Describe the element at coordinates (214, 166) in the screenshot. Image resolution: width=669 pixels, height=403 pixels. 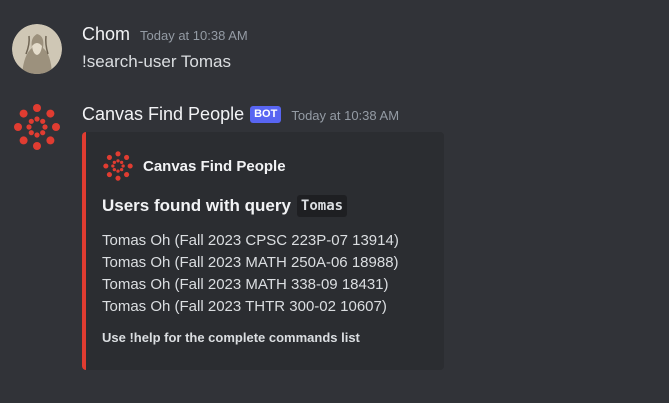
I see `embed-author-name: Canvas Find People` at that location.